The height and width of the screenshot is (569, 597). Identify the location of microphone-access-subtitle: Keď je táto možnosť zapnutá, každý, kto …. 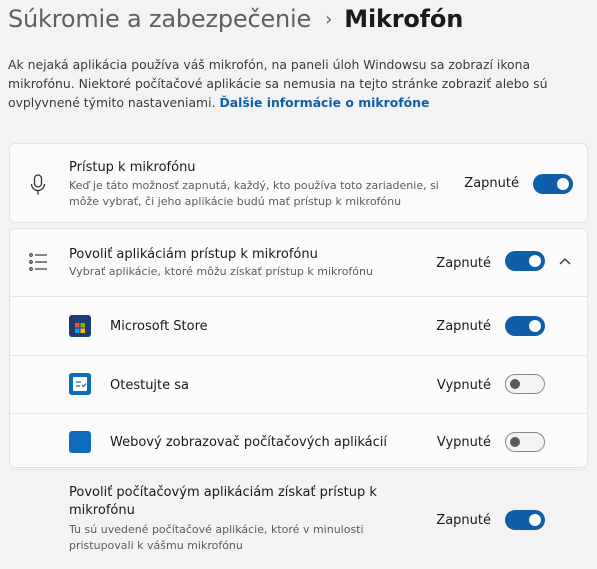
(254, 194).